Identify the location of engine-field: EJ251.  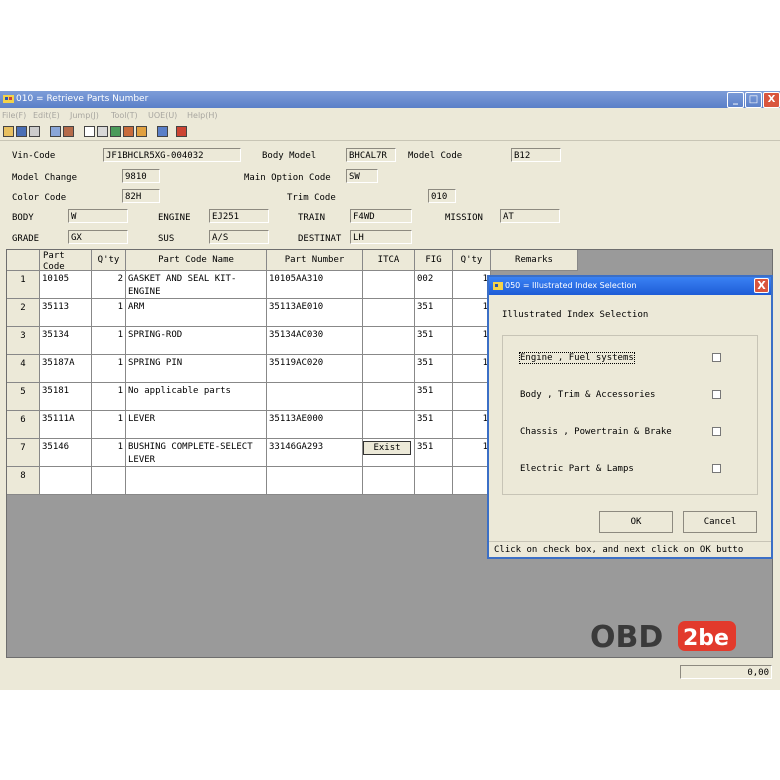
(239, 216).